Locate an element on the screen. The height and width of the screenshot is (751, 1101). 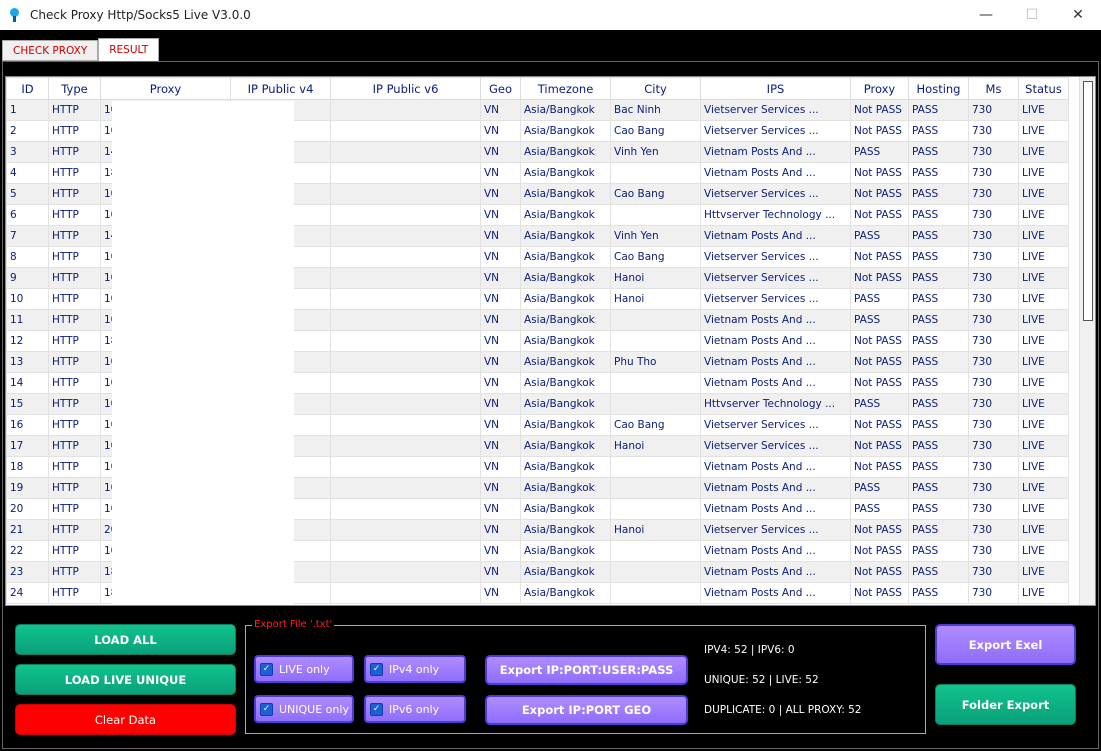
unique-only-checkbox: ✓ UNIQUE only is located at coordinates (304, 709).